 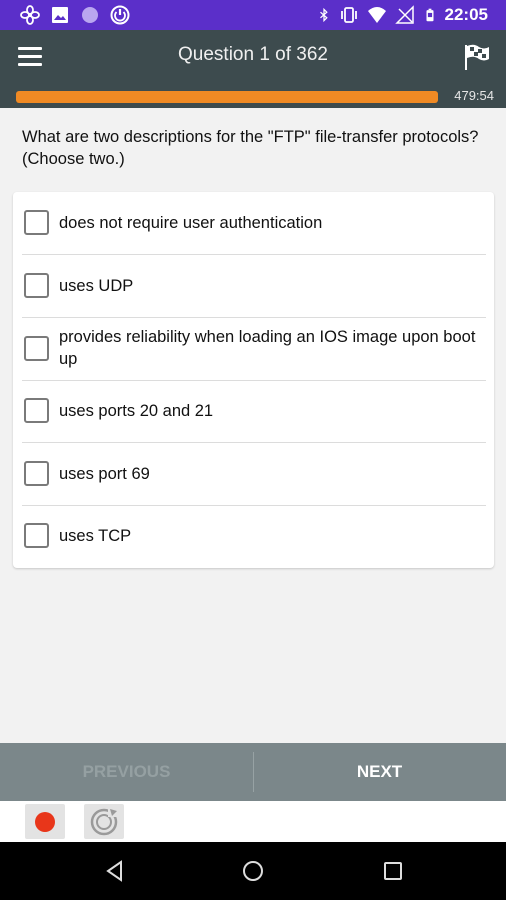 I want to click on no-signal-icon, so click(x=404, y=14).